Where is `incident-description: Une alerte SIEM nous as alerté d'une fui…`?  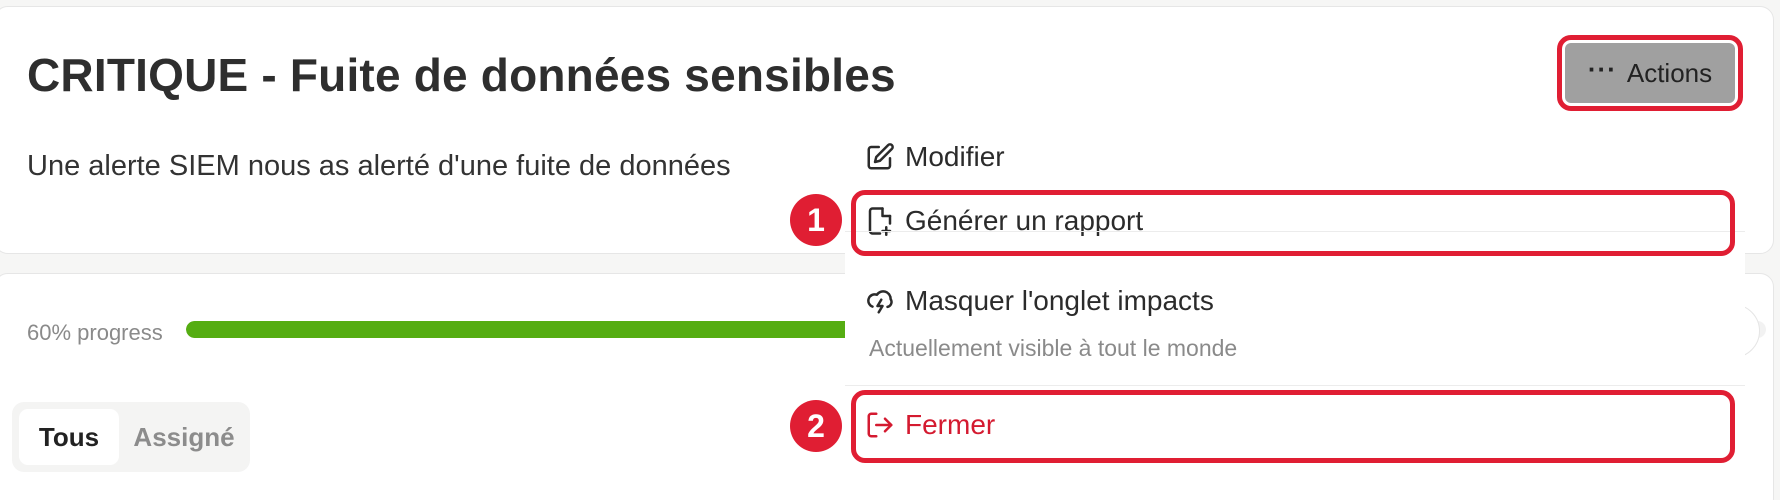 incident-description: Une alerte SIEM nous as alerté d'une fui… is located at coordinates (379, 166).